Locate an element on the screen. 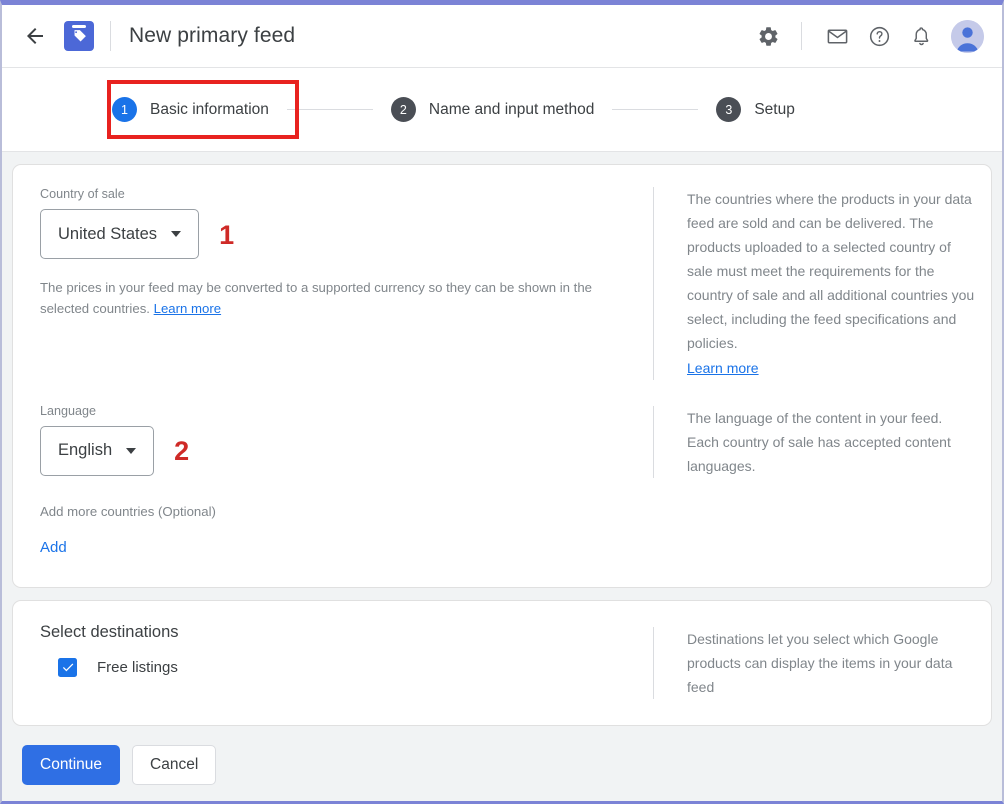  help-icon is located at coordinates (879, 36).